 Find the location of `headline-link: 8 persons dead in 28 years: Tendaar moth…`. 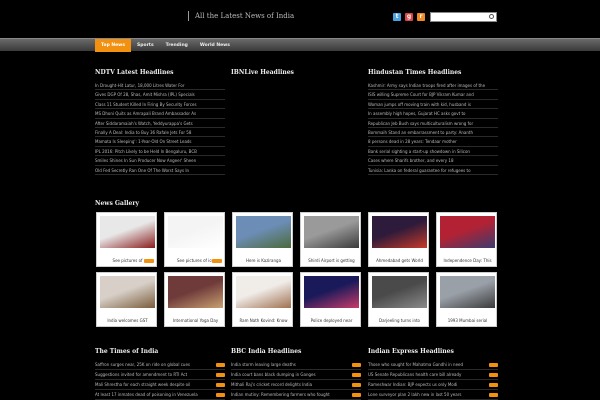

headline-link: 8 persons dead in 28 years: Tendaar moth… is located at coordinates (433, 142).